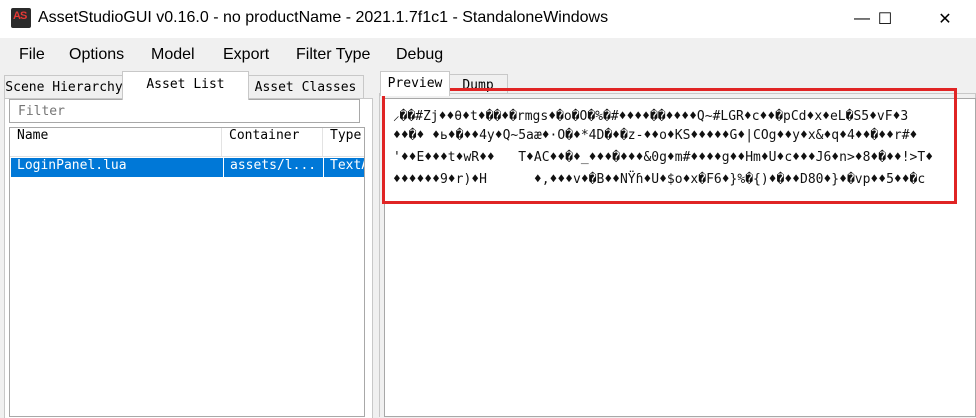  I want to click on tab-preview: Preview, so click(415, 83).